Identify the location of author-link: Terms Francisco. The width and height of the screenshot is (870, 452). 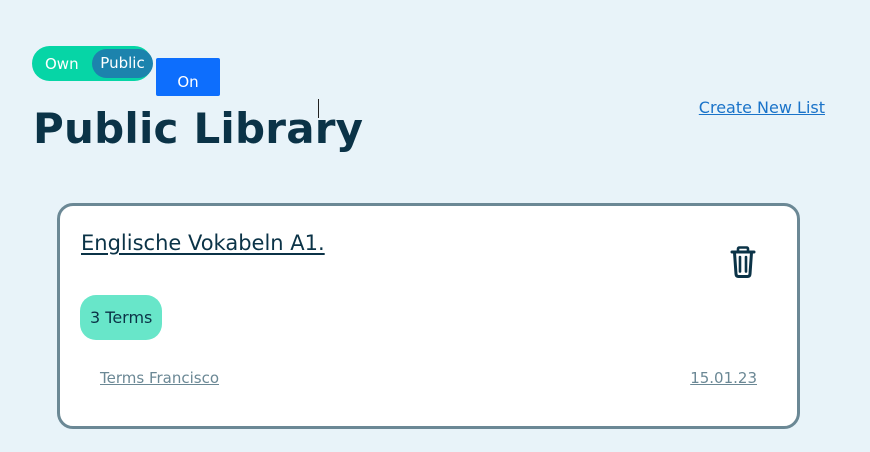
(159, 378).